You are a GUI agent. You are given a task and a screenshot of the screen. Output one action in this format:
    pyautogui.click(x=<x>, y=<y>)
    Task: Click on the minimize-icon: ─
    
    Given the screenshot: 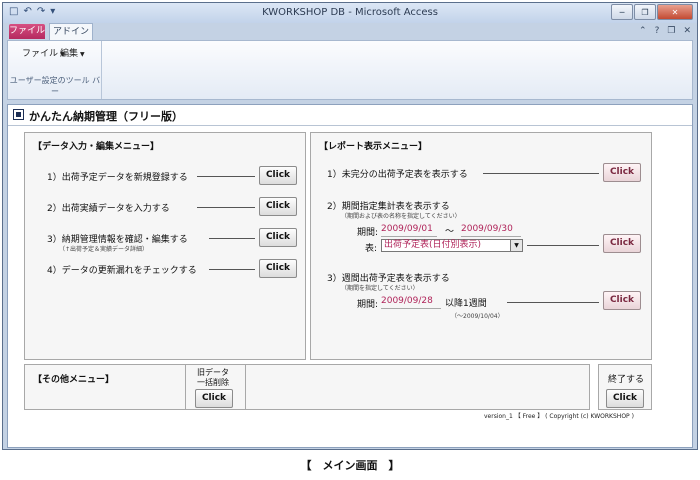 What is the action you would take?
    pyautogui.click(x=622, y=12)
    